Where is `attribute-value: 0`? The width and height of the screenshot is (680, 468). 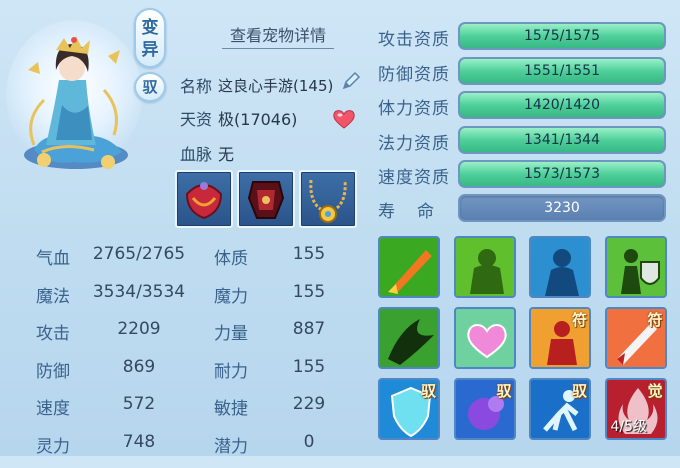
attribute-value: 0 is located at coordinates (309, 441).